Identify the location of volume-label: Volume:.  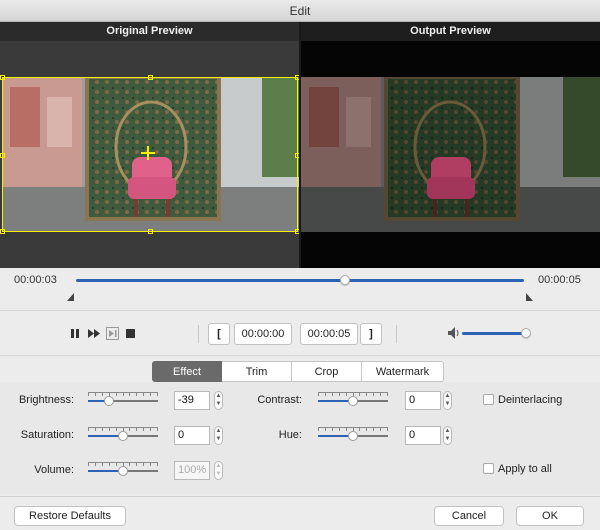
(54, 470).